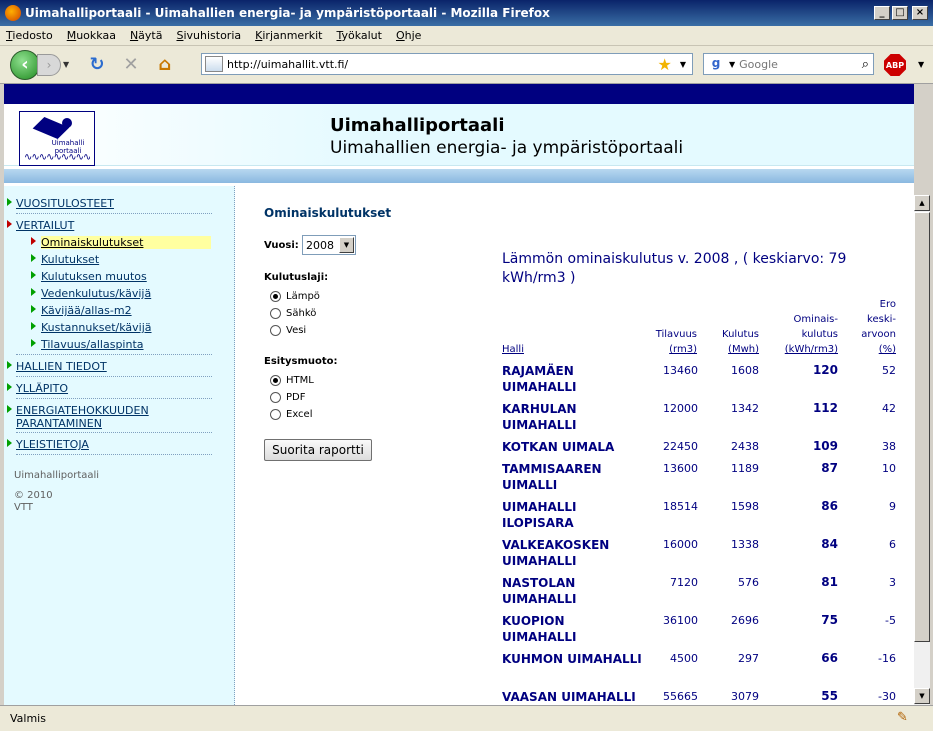  I want to click on back-button: ‹, so click(25, 64).